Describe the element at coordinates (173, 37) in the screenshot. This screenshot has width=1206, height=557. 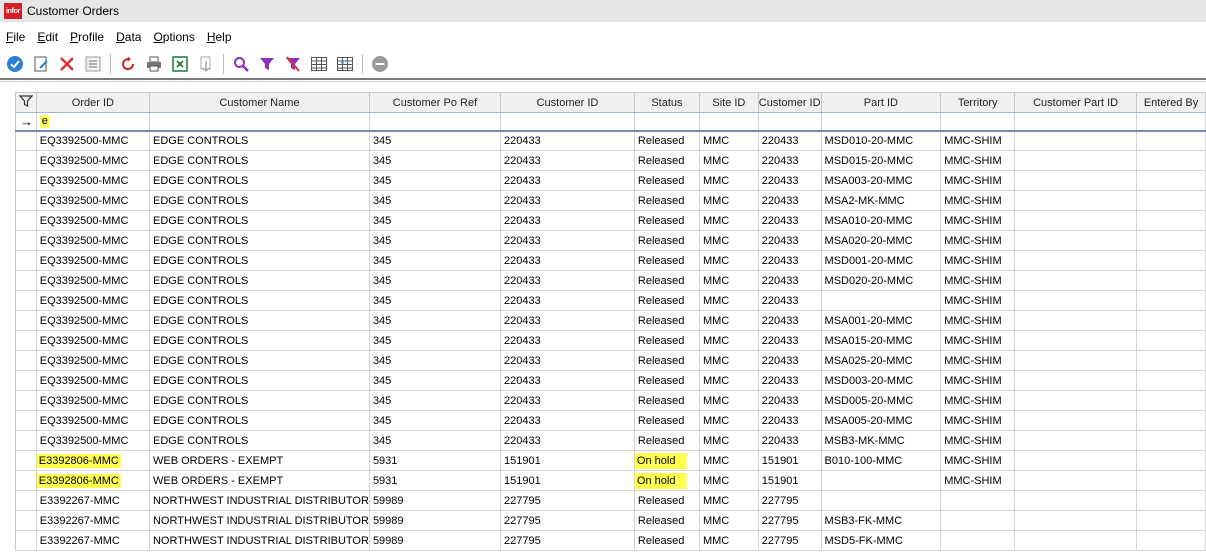
I see `menu-options: Options` at that location.